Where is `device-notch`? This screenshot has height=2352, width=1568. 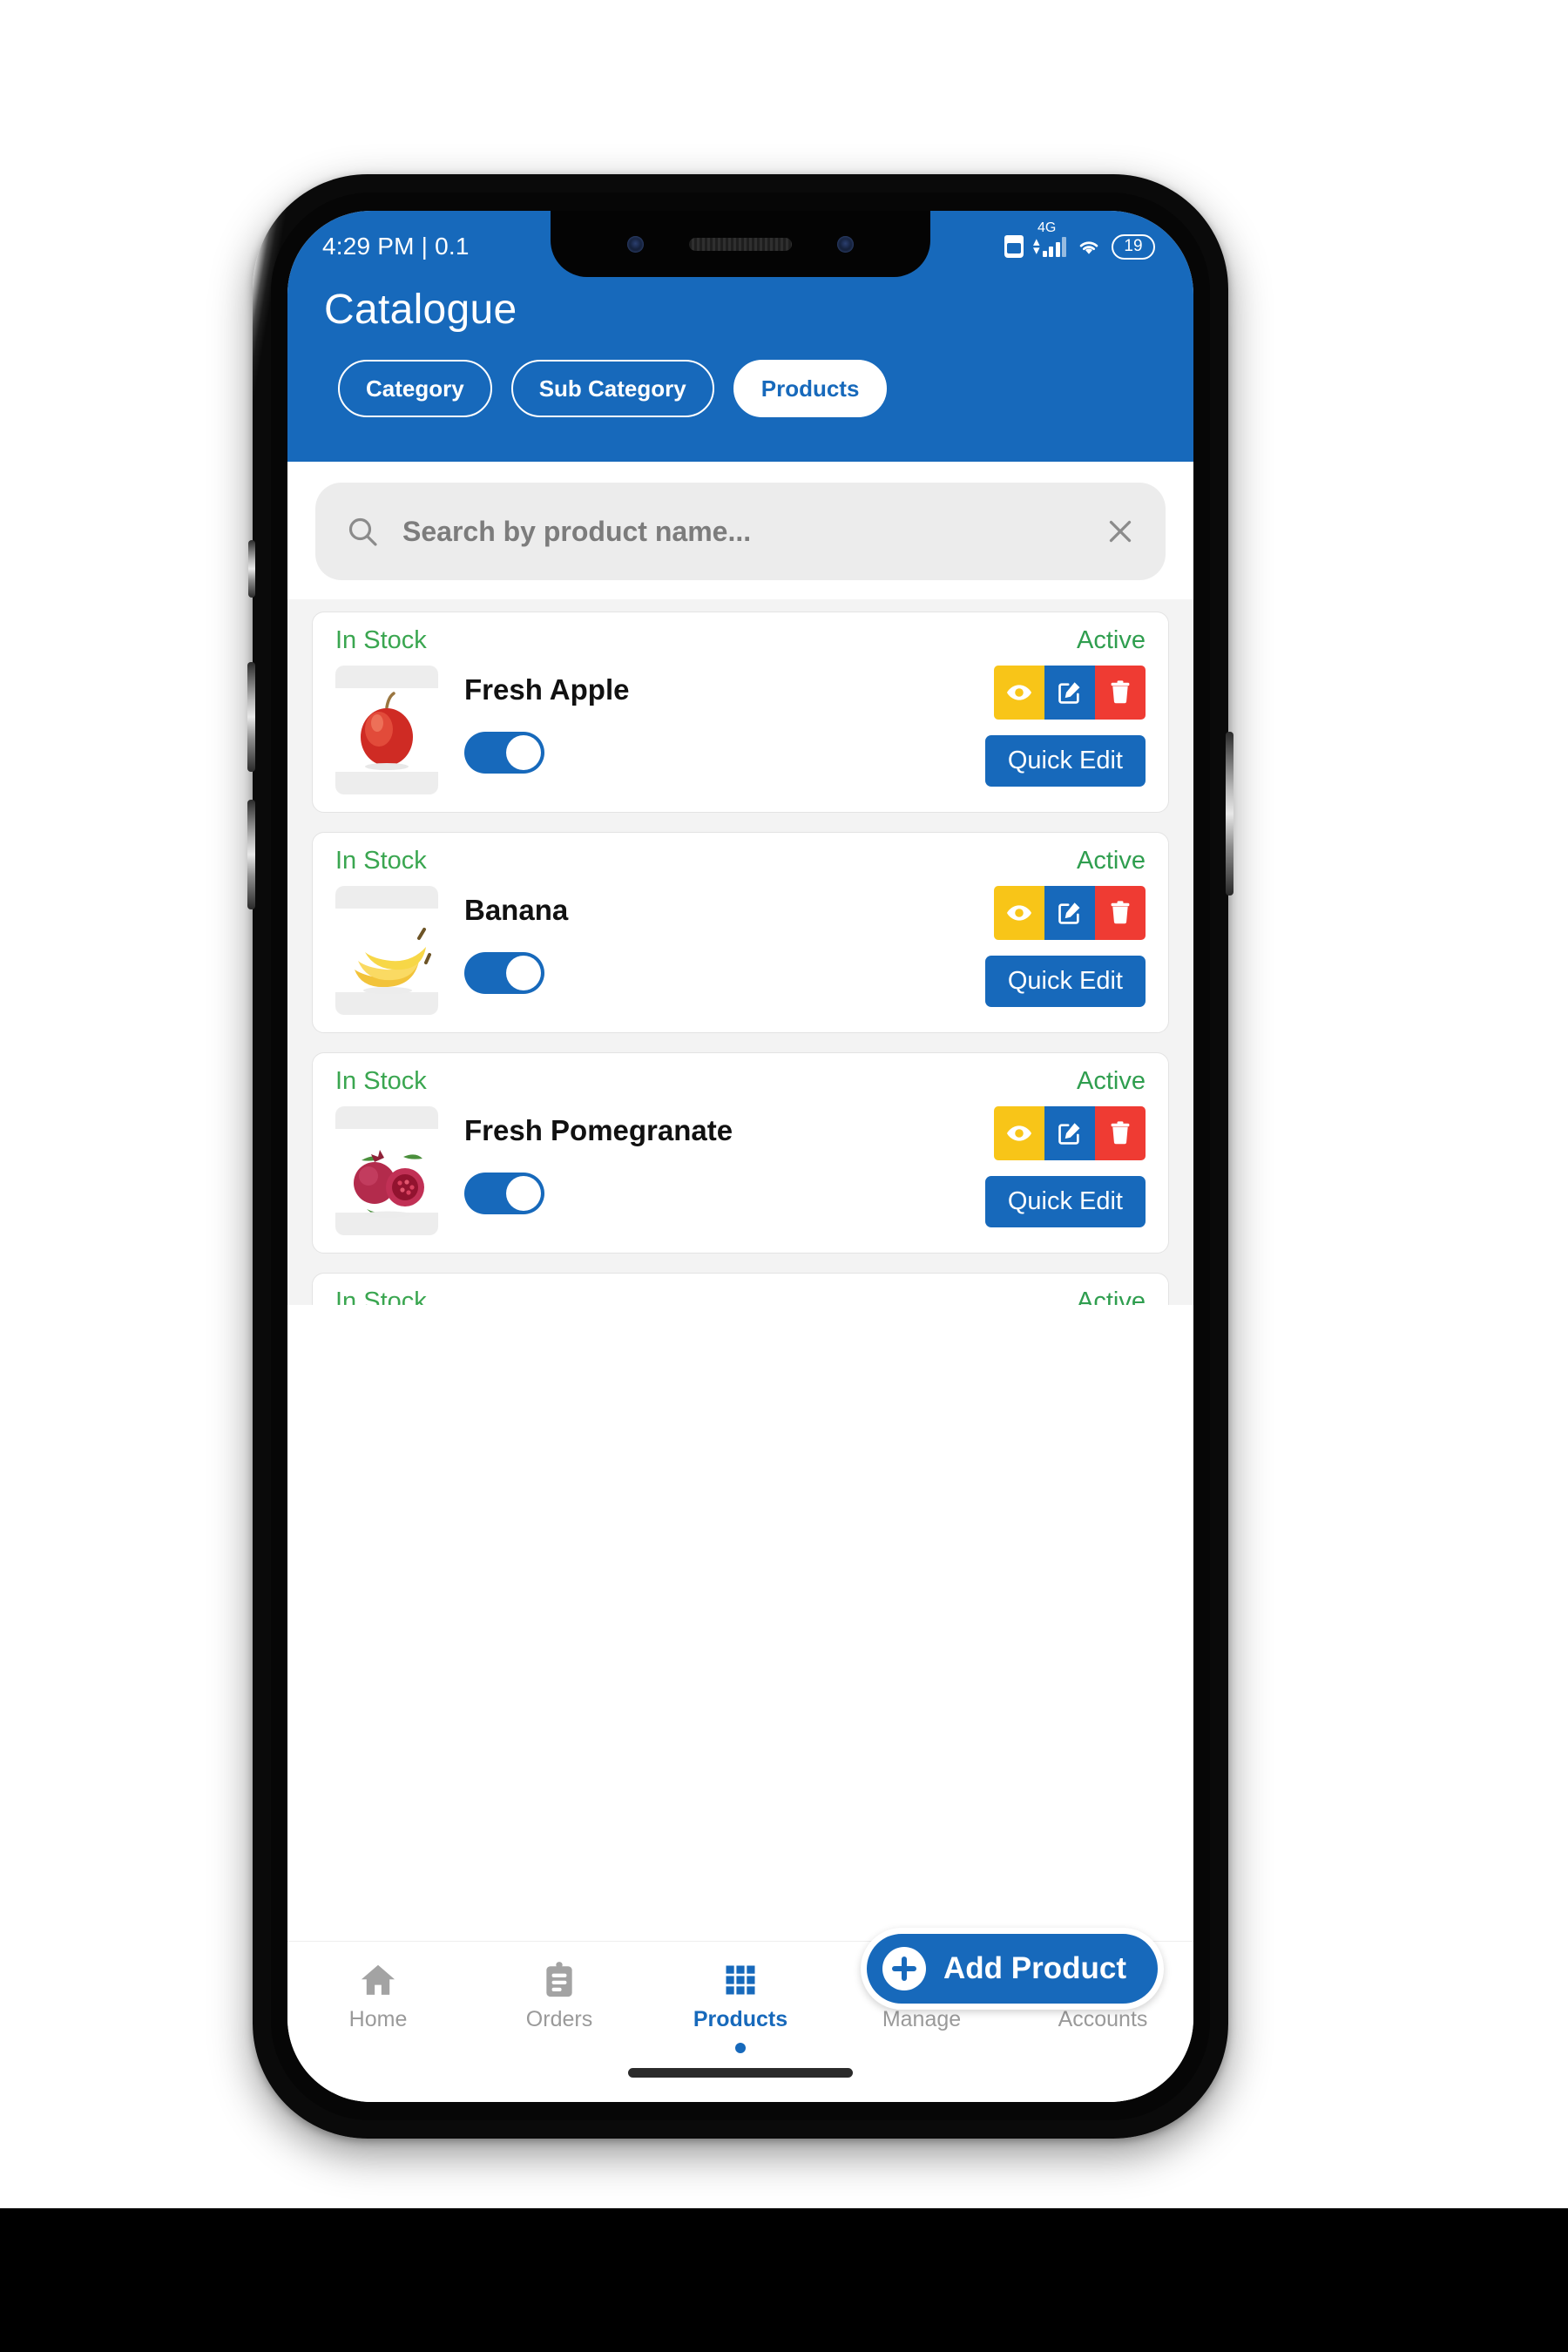
device-notch is located at coordinates (741, 244).